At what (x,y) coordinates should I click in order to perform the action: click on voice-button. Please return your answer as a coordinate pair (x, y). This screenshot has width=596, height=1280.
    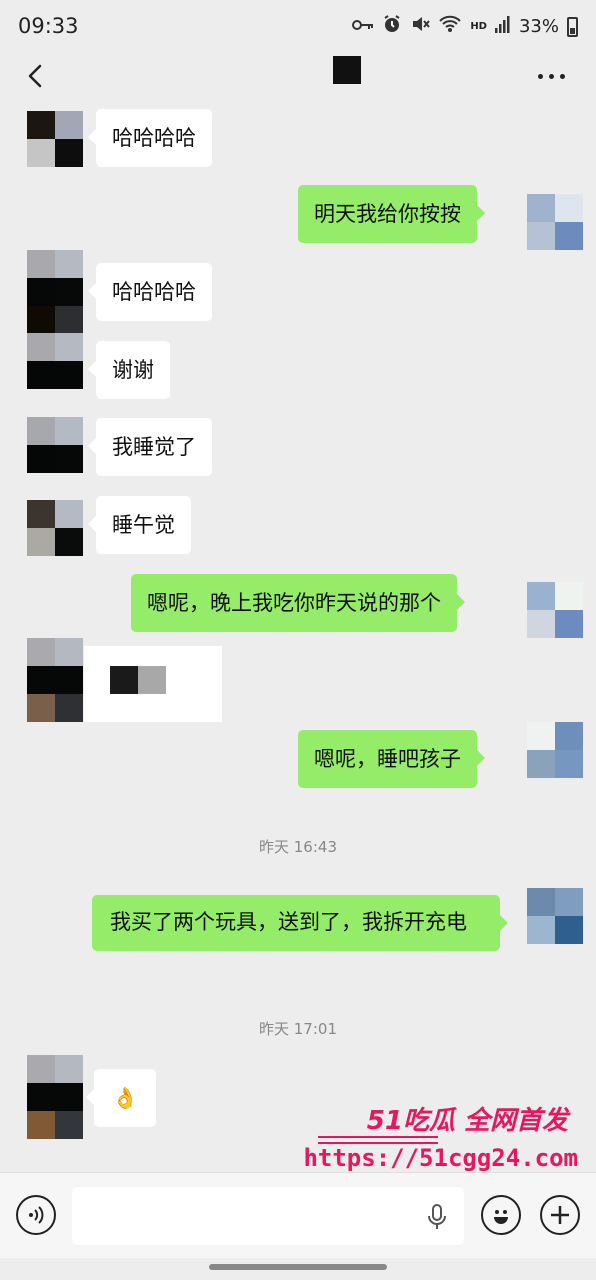
    Looking at the image, I should click on (36, 1215).